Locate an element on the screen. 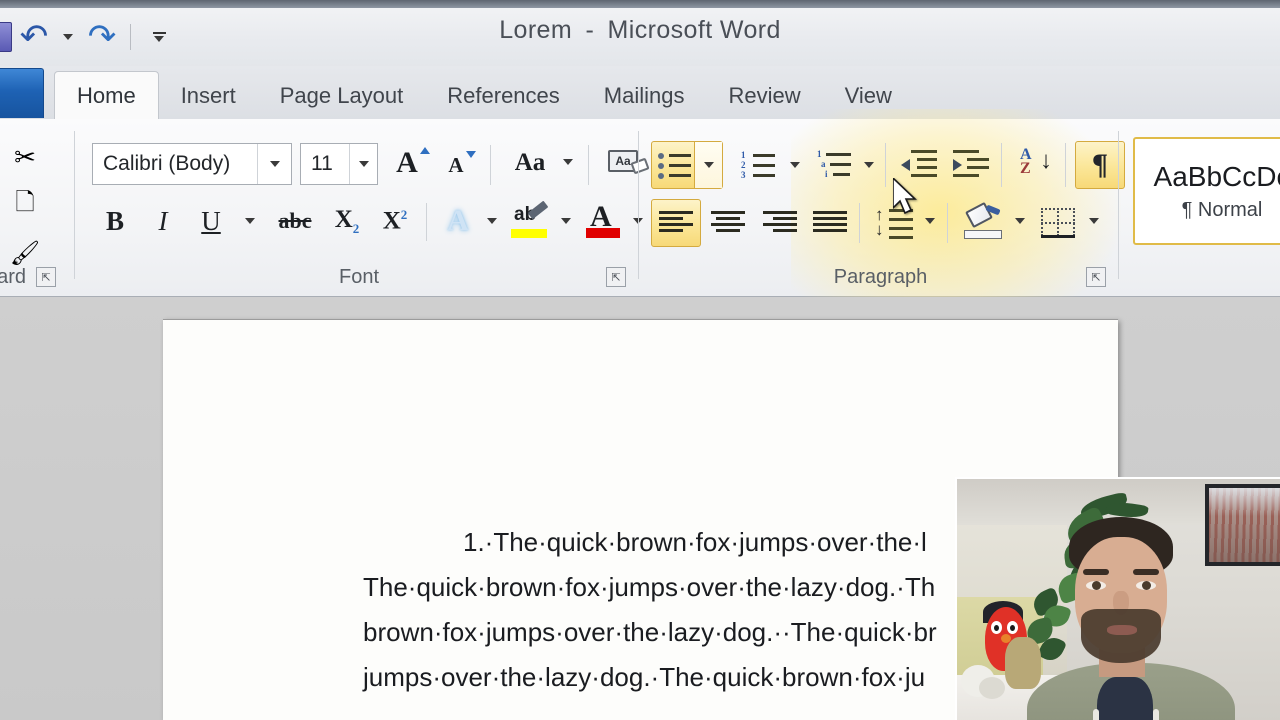 This screenshot has width=1280, height=720. highlighter-icon: ab is located at coordinates (529, 221).